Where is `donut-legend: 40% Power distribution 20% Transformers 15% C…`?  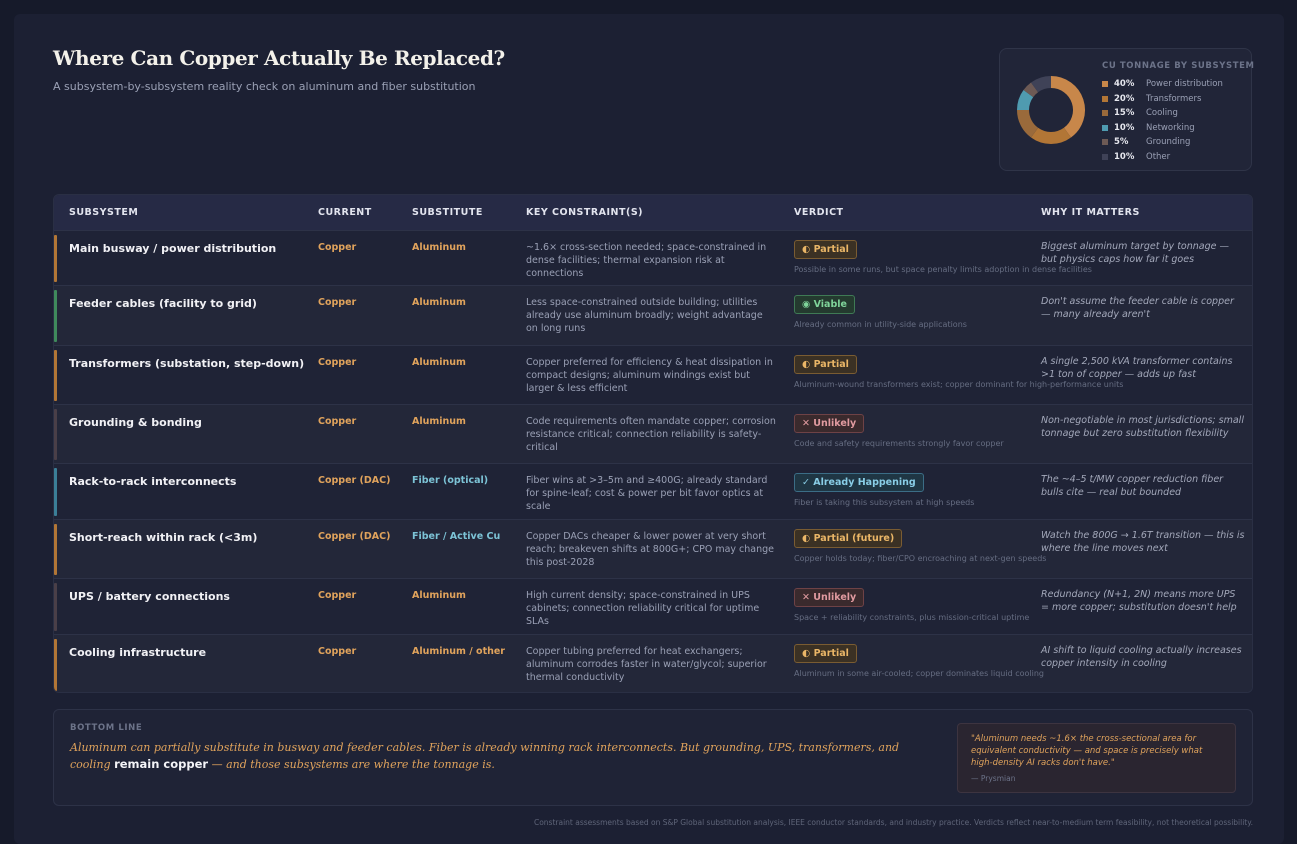 donut-legend: 40% Power distribution 20% Transformers 15% C… is located at coordinates (1162, 120).